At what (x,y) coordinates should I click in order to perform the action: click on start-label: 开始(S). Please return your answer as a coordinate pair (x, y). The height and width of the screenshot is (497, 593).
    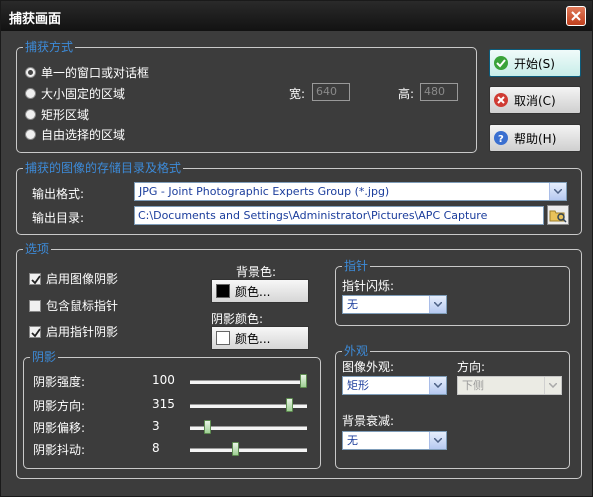
    Looking at the image, I should click on (534, 63).